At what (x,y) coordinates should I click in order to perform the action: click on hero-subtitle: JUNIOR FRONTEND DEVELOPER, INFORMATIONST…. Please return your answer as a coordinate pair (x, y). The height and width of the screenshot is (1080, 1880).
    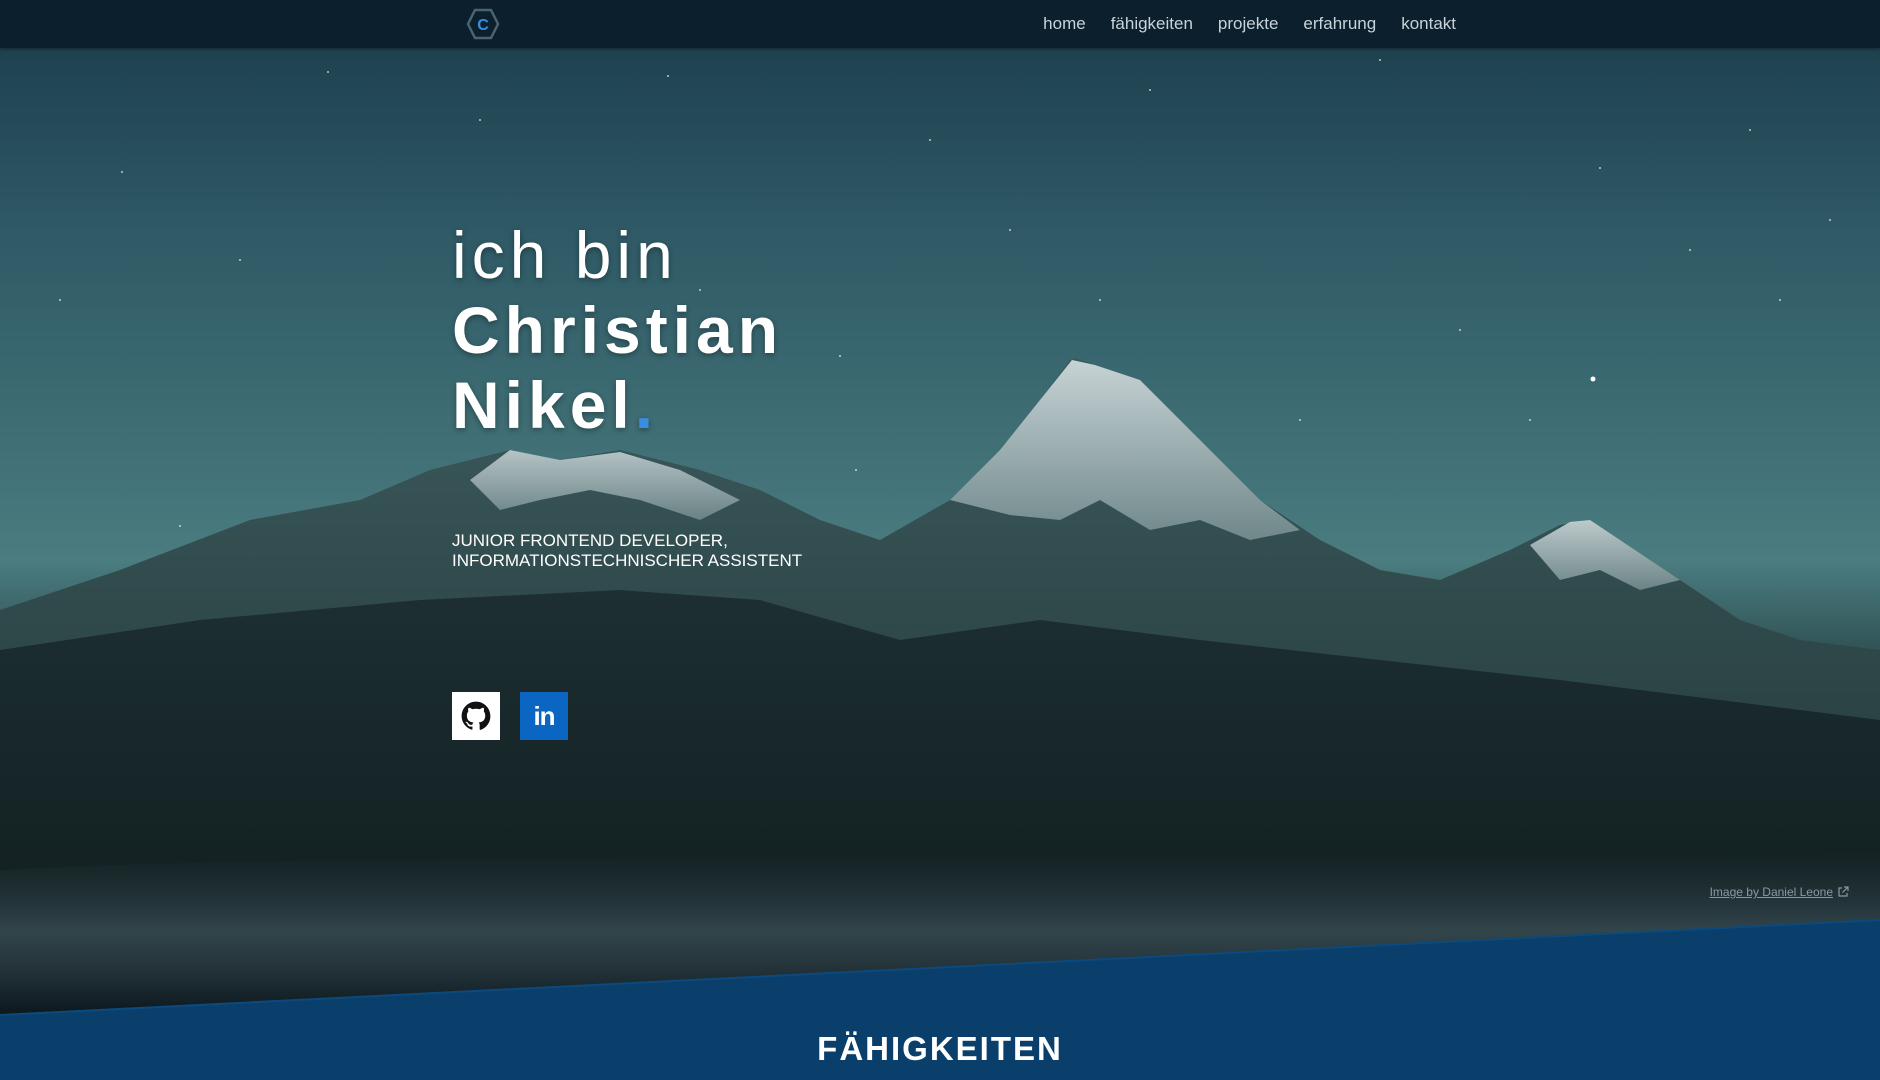
    Looking at the image, I should click on (627, 551).